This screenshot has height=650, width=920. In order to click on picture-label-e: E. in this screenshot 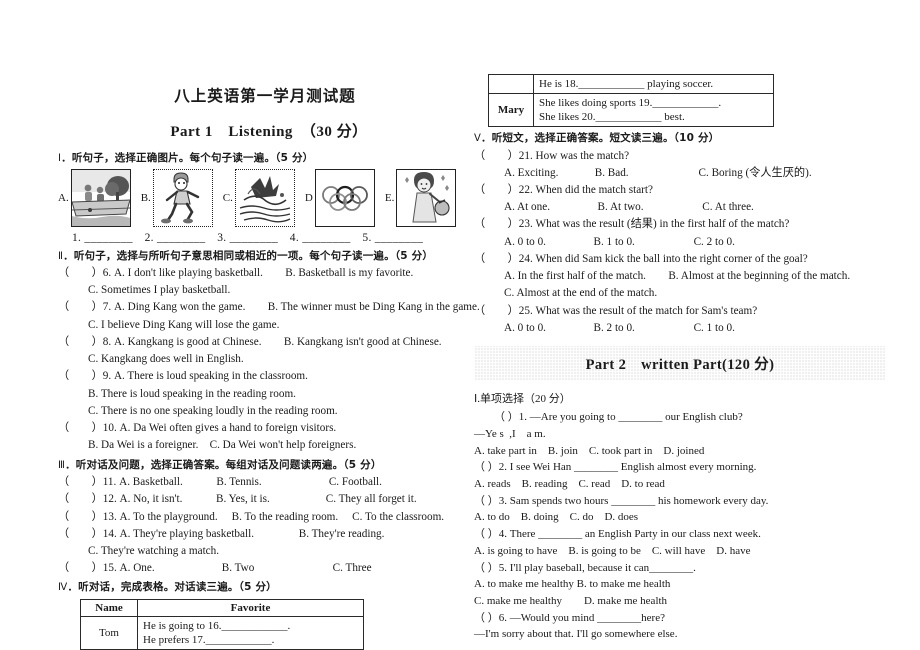, I will do `click(389, 197)`.